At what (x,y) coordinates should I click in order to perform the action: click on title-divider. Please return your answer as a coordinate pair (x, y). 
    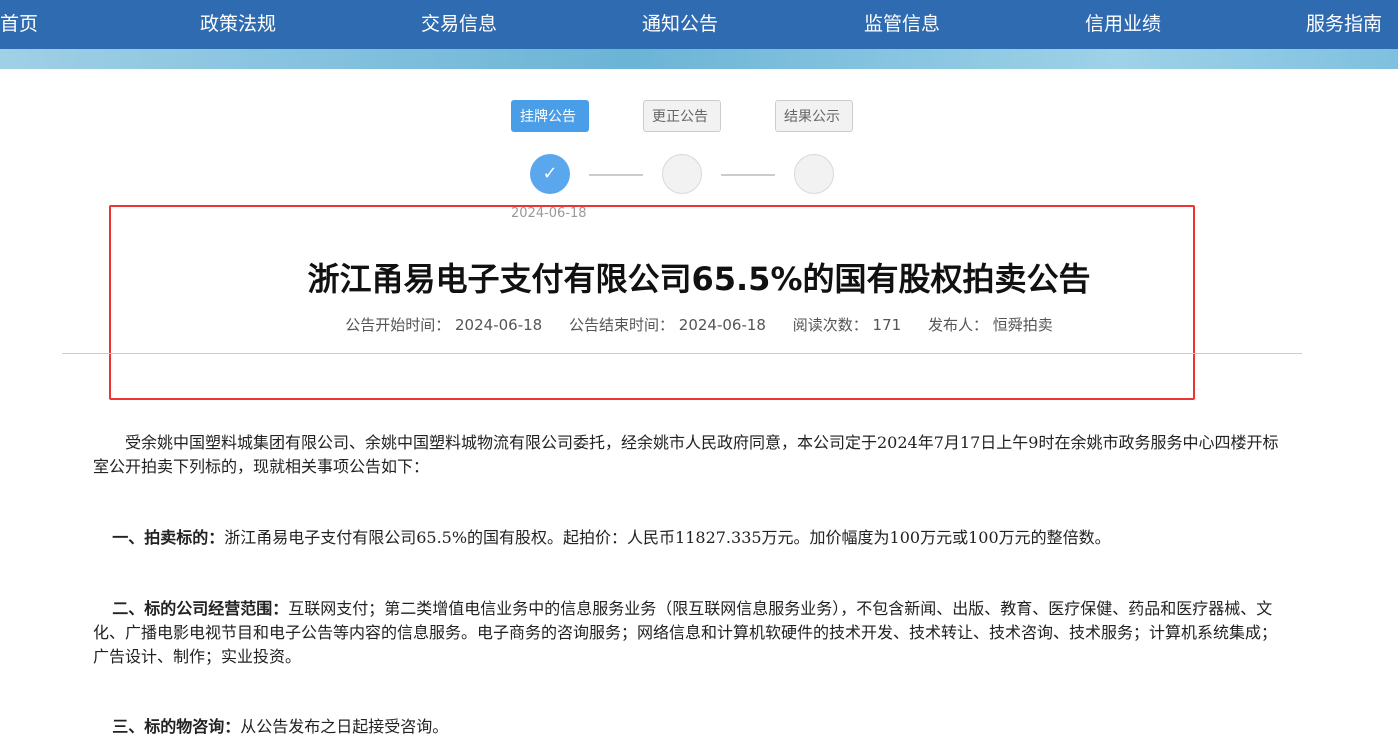
    Looking at the image, I should click on (682, 353).